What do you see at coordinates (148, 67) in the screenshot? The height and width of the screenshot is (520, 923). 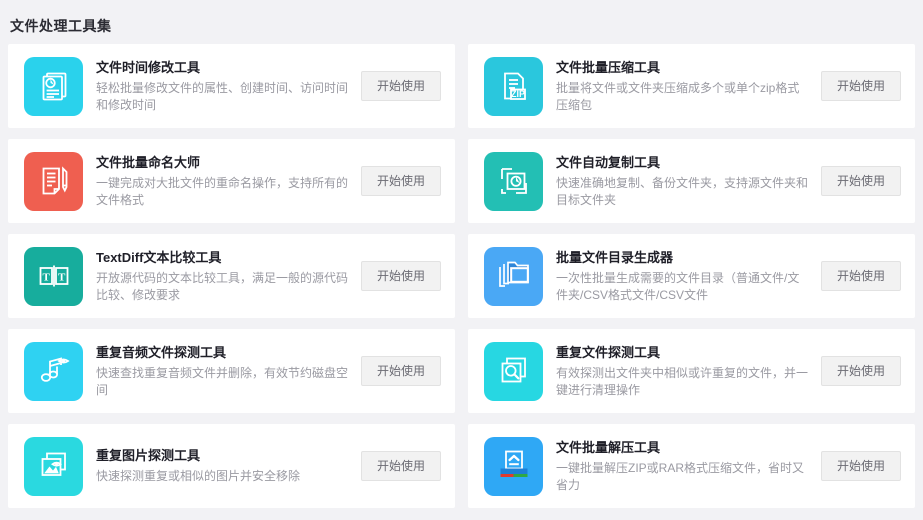 I see `tool-title: 文件时间修改工具` at bounding box center [148, 67].